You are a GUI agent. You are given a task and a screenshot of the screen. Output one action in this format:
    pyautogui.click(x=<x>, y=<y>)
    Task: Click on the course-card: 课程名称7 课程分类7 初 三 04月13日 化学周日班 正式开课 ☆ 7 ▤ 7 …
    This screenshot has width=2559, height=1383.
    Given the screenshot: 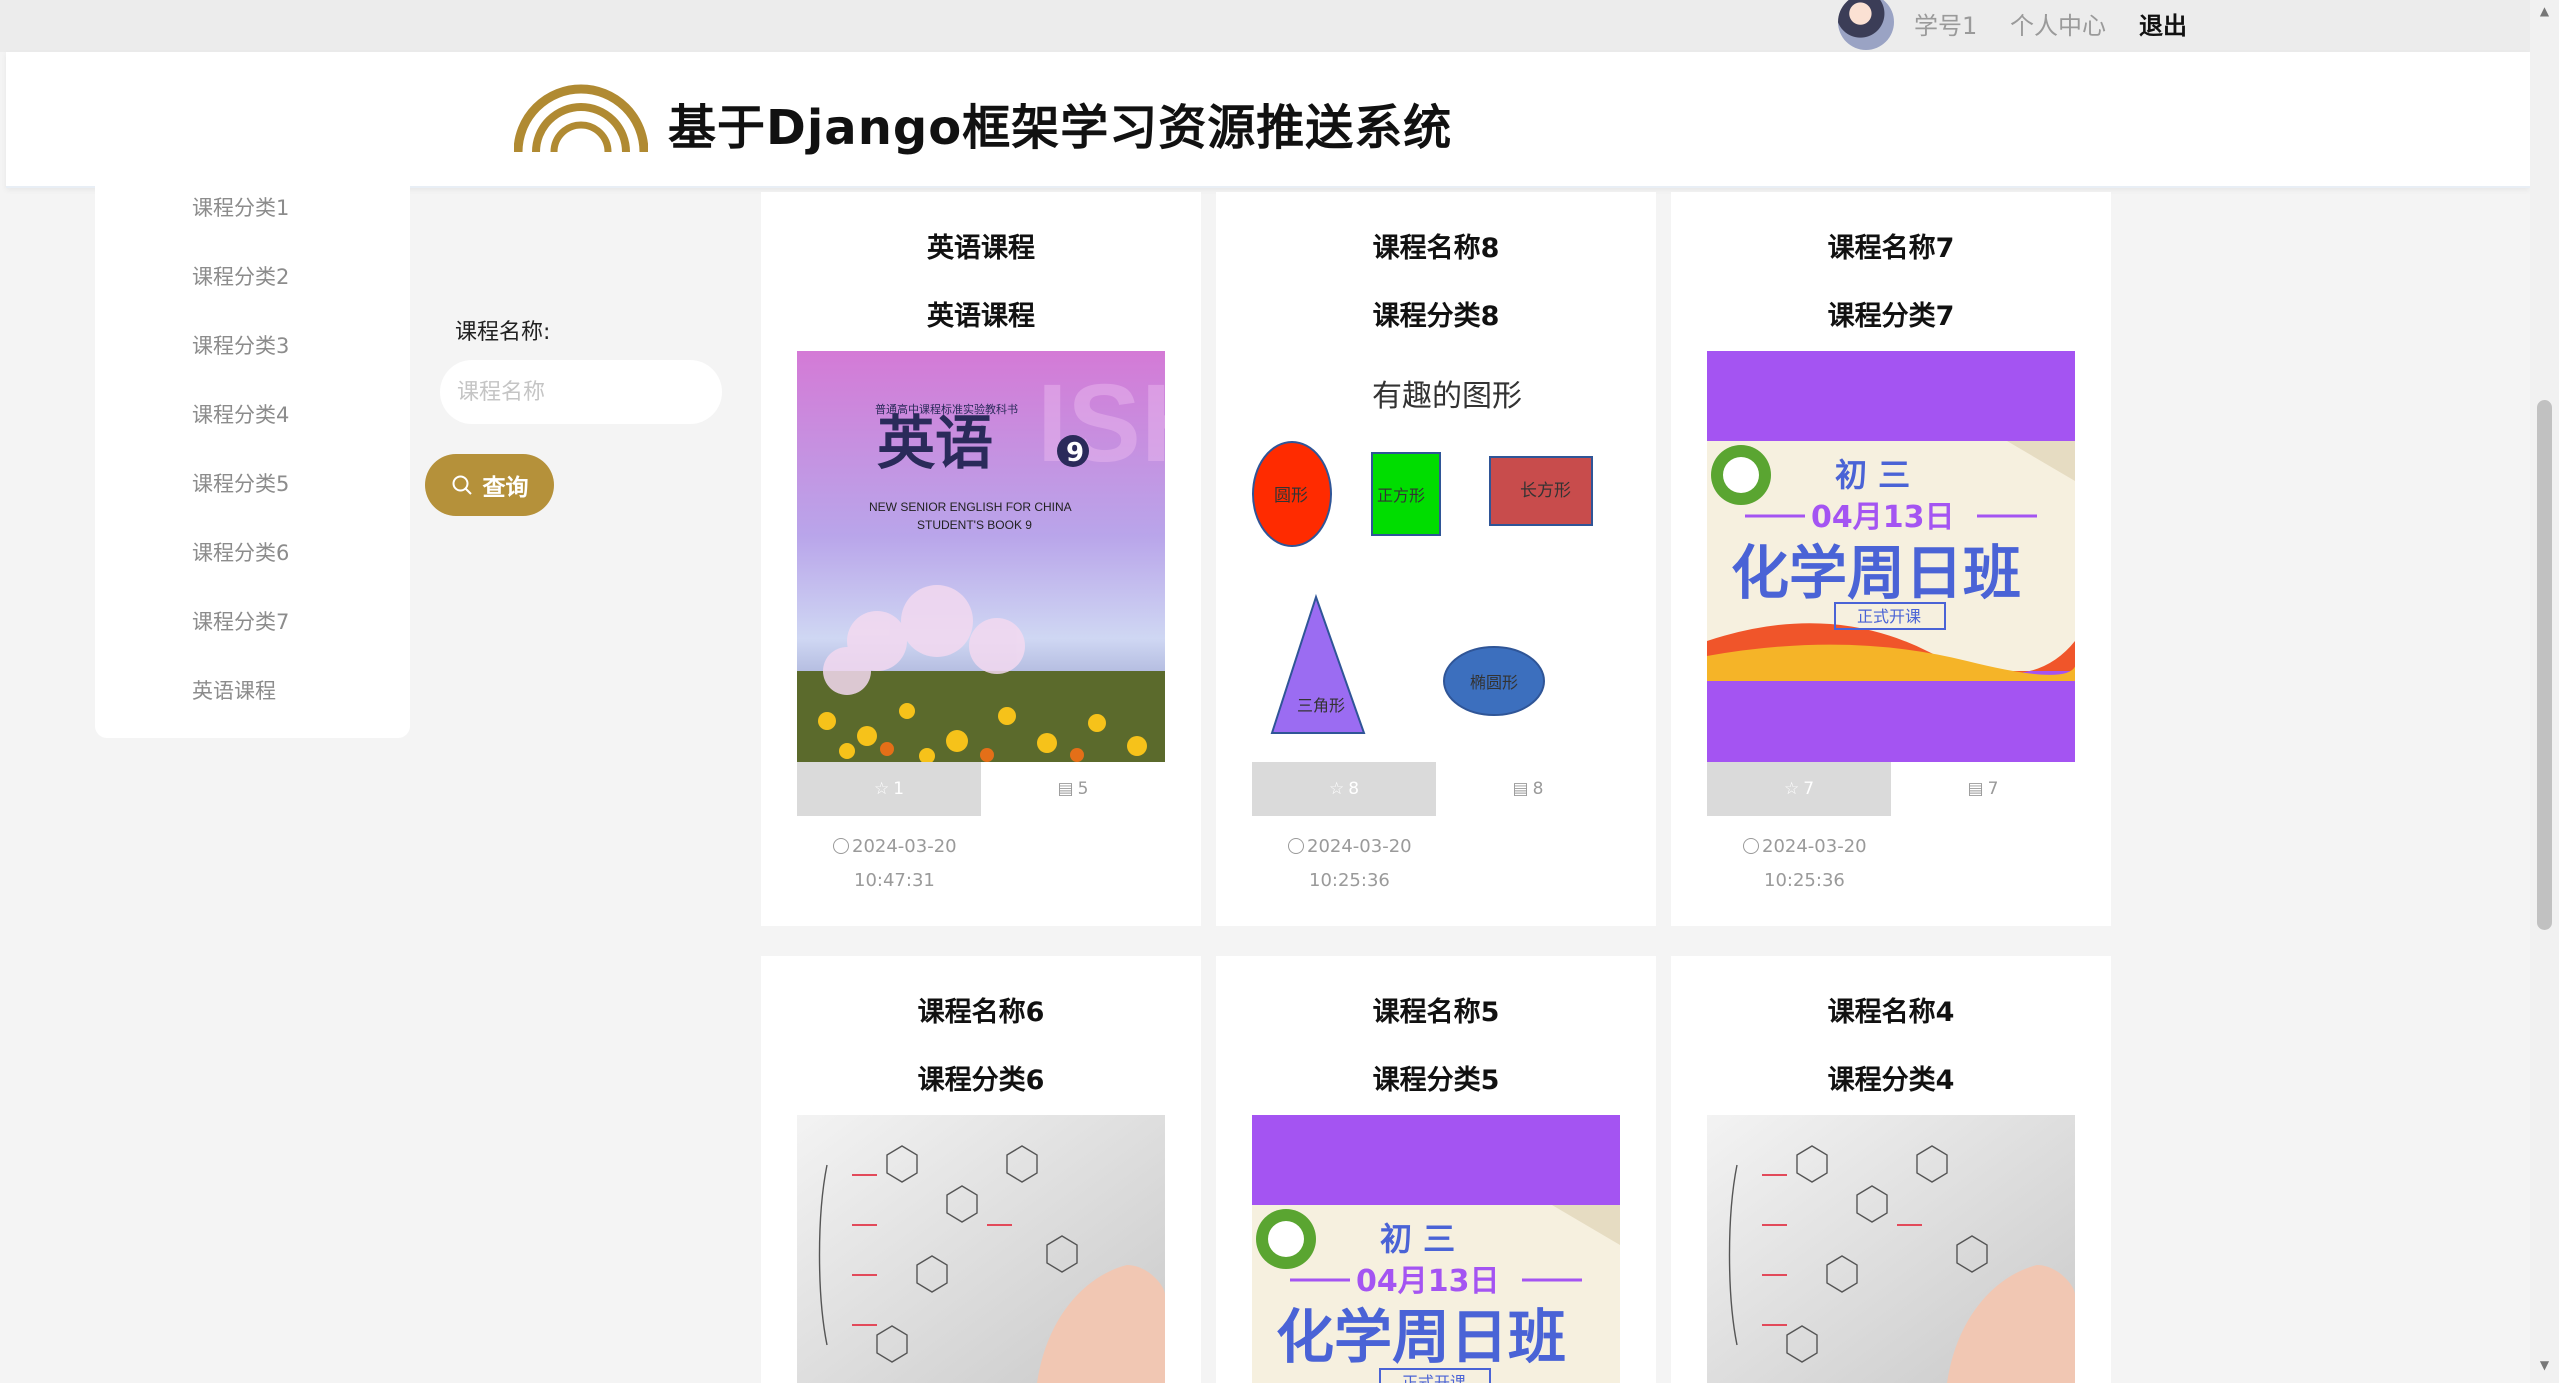 What is the action you would take?
    pyautogui.click(x=1891, y=559)
    